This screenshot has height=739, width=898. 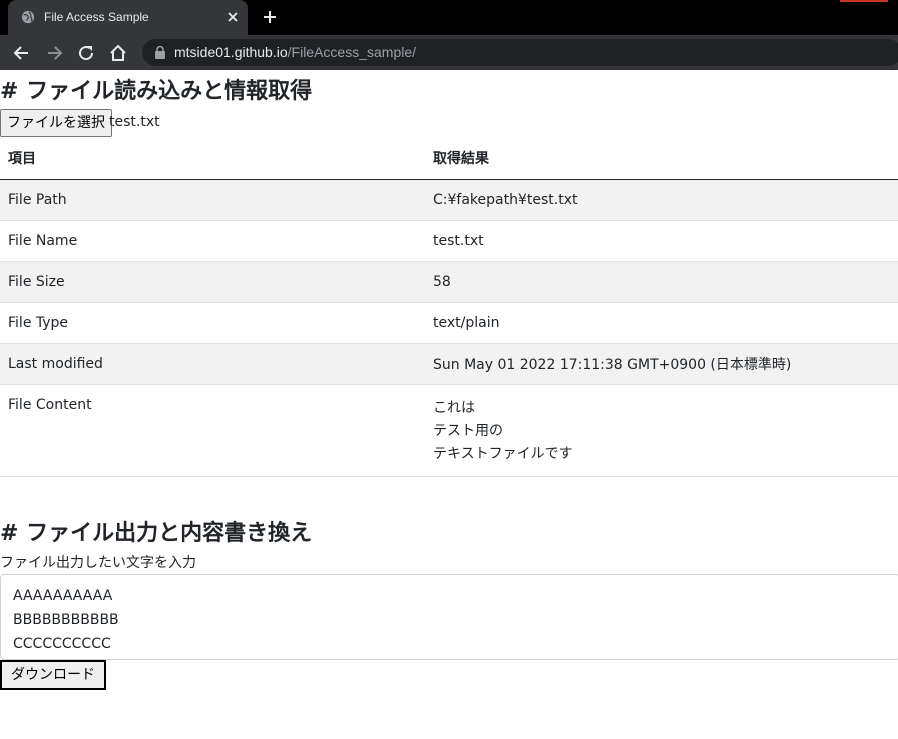 I want to click on table-row: File Name test.txt, so click(x=449, y=241).